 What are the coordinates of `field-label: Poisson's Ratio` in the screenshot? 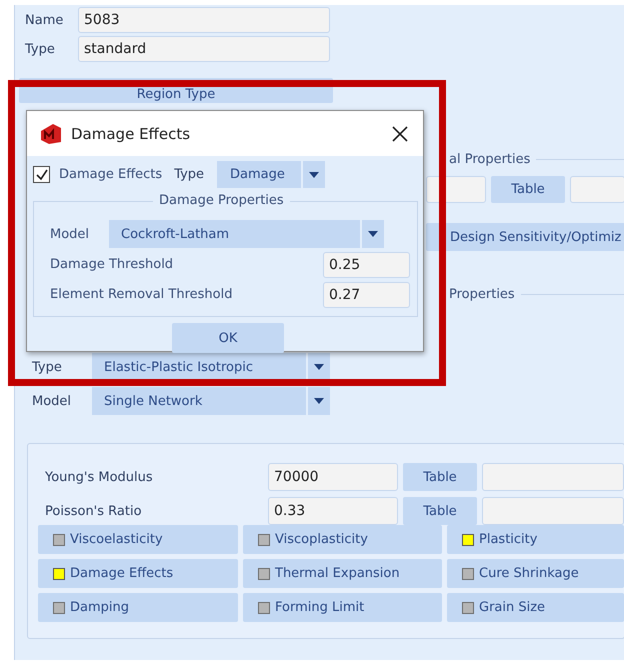 It's located at (94, 511).